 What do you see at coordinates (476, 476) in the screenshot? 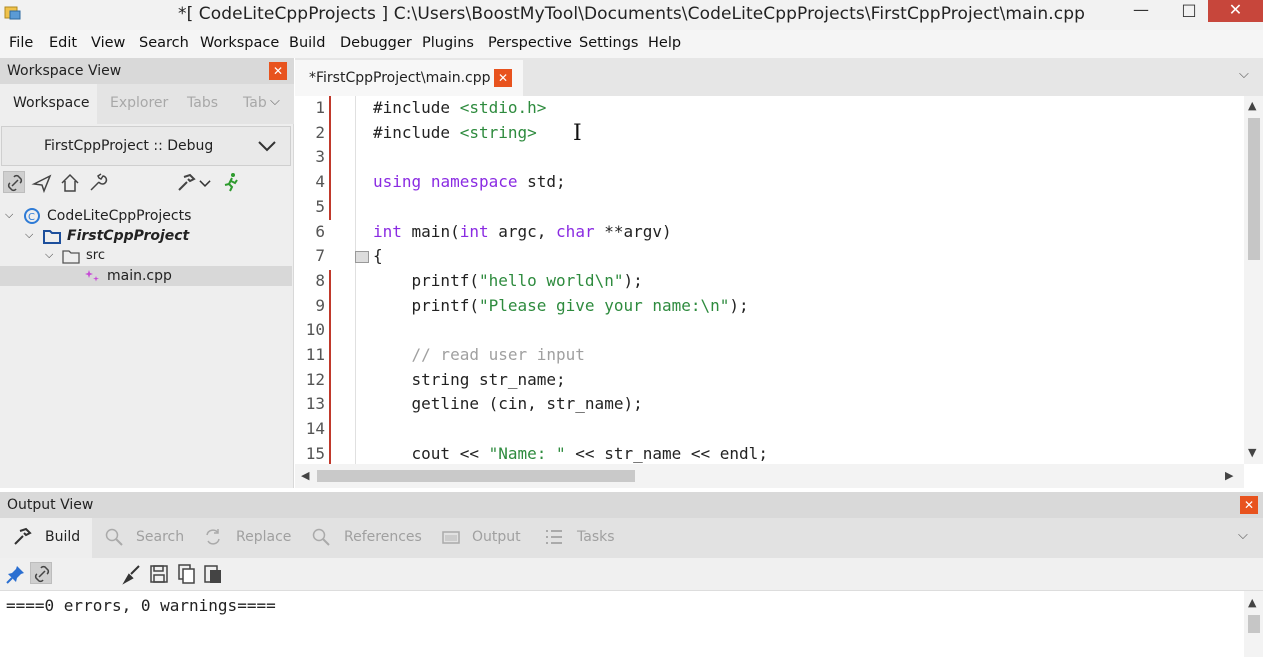
I see `editor-horizontal-scroll-thumb` at bounding box center [476, 476].